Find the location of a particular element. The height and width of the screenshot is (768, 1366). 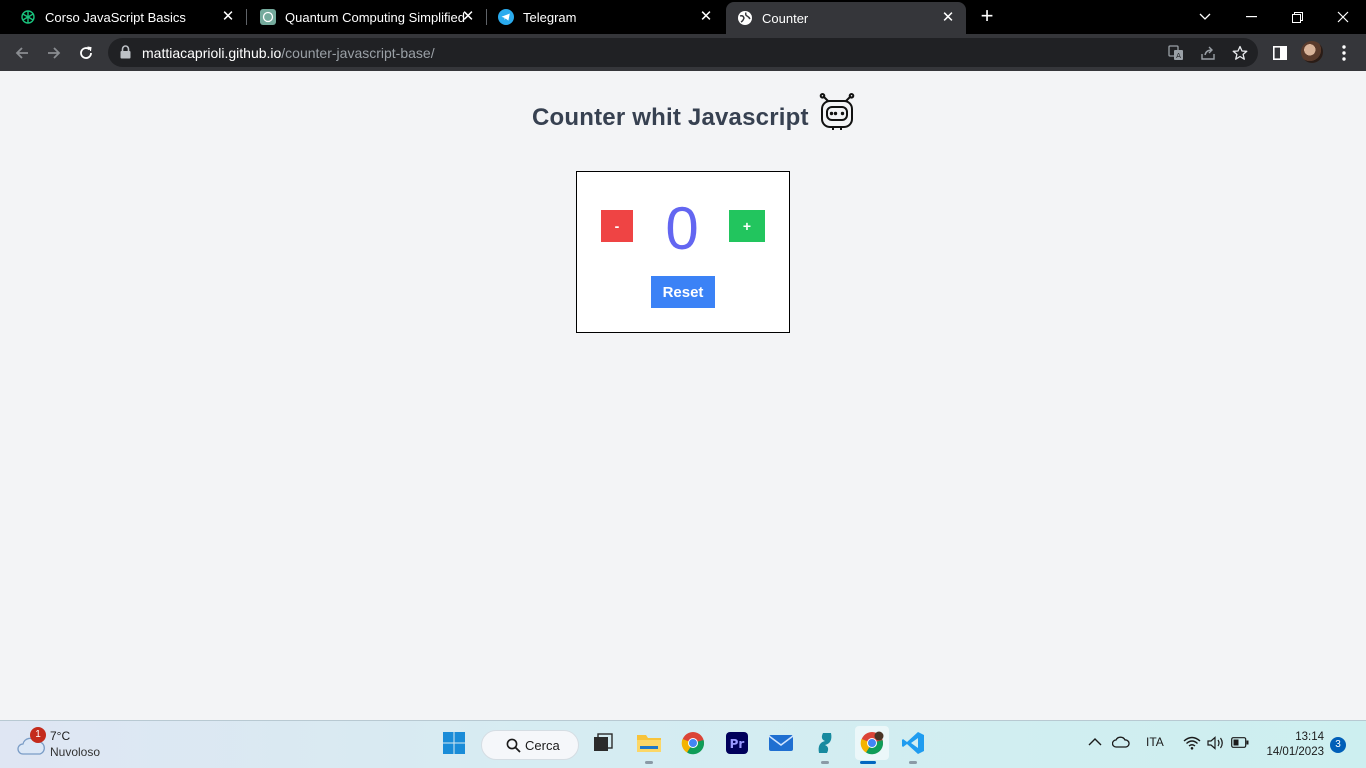

close-icon is located at coordinates (1343, 17).